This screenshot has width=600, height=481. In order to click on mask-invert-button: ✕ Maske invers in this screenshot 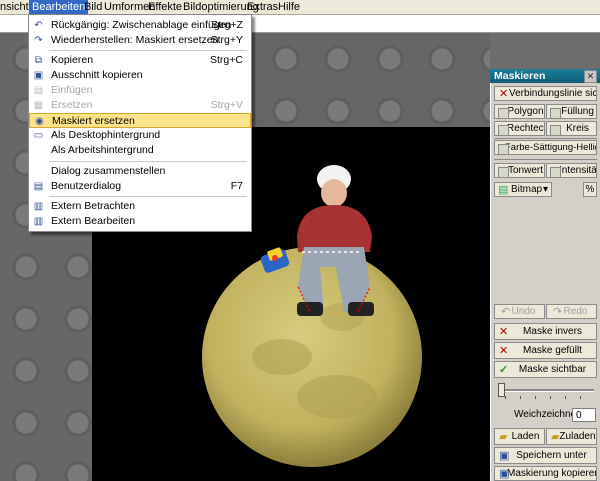, I will do `click(545, 331)`.